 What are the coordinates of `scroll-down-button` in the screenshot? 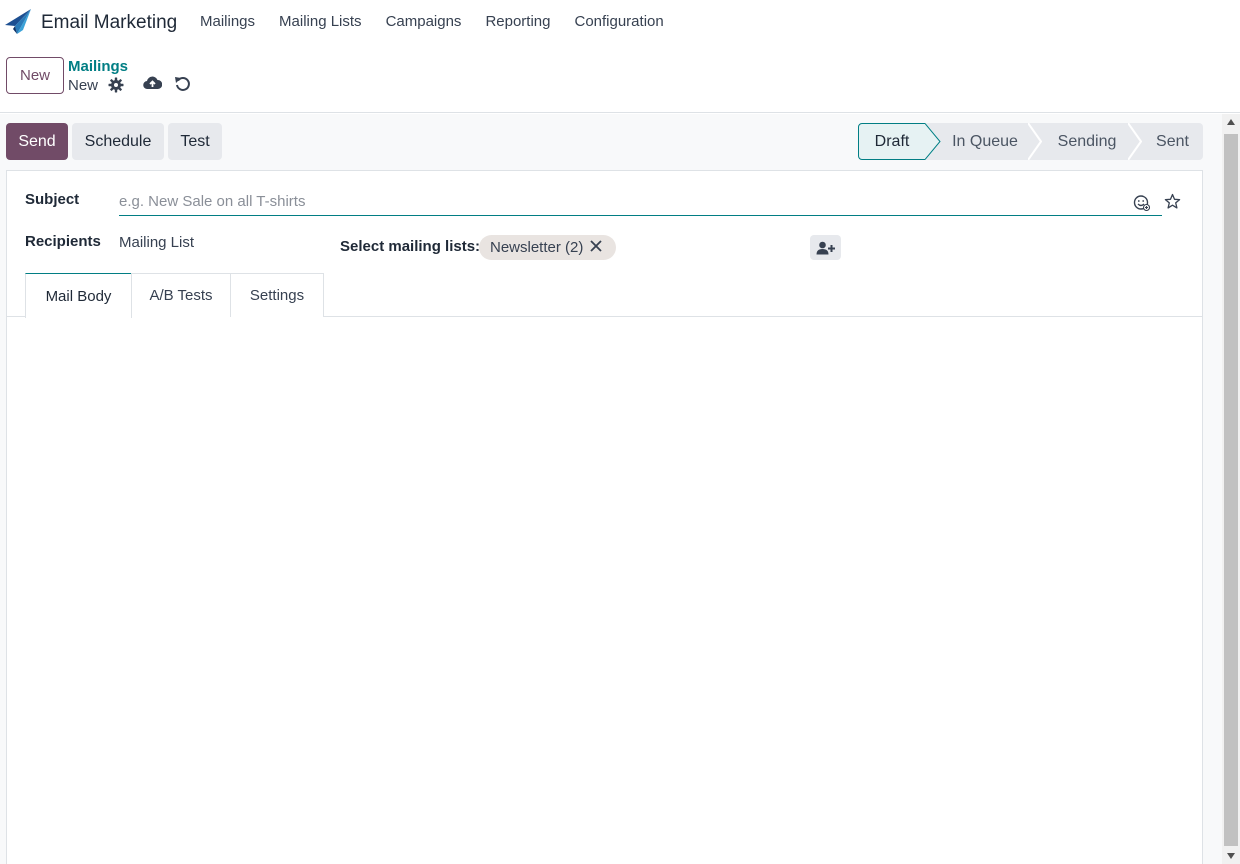 It's located at (1231, 856).